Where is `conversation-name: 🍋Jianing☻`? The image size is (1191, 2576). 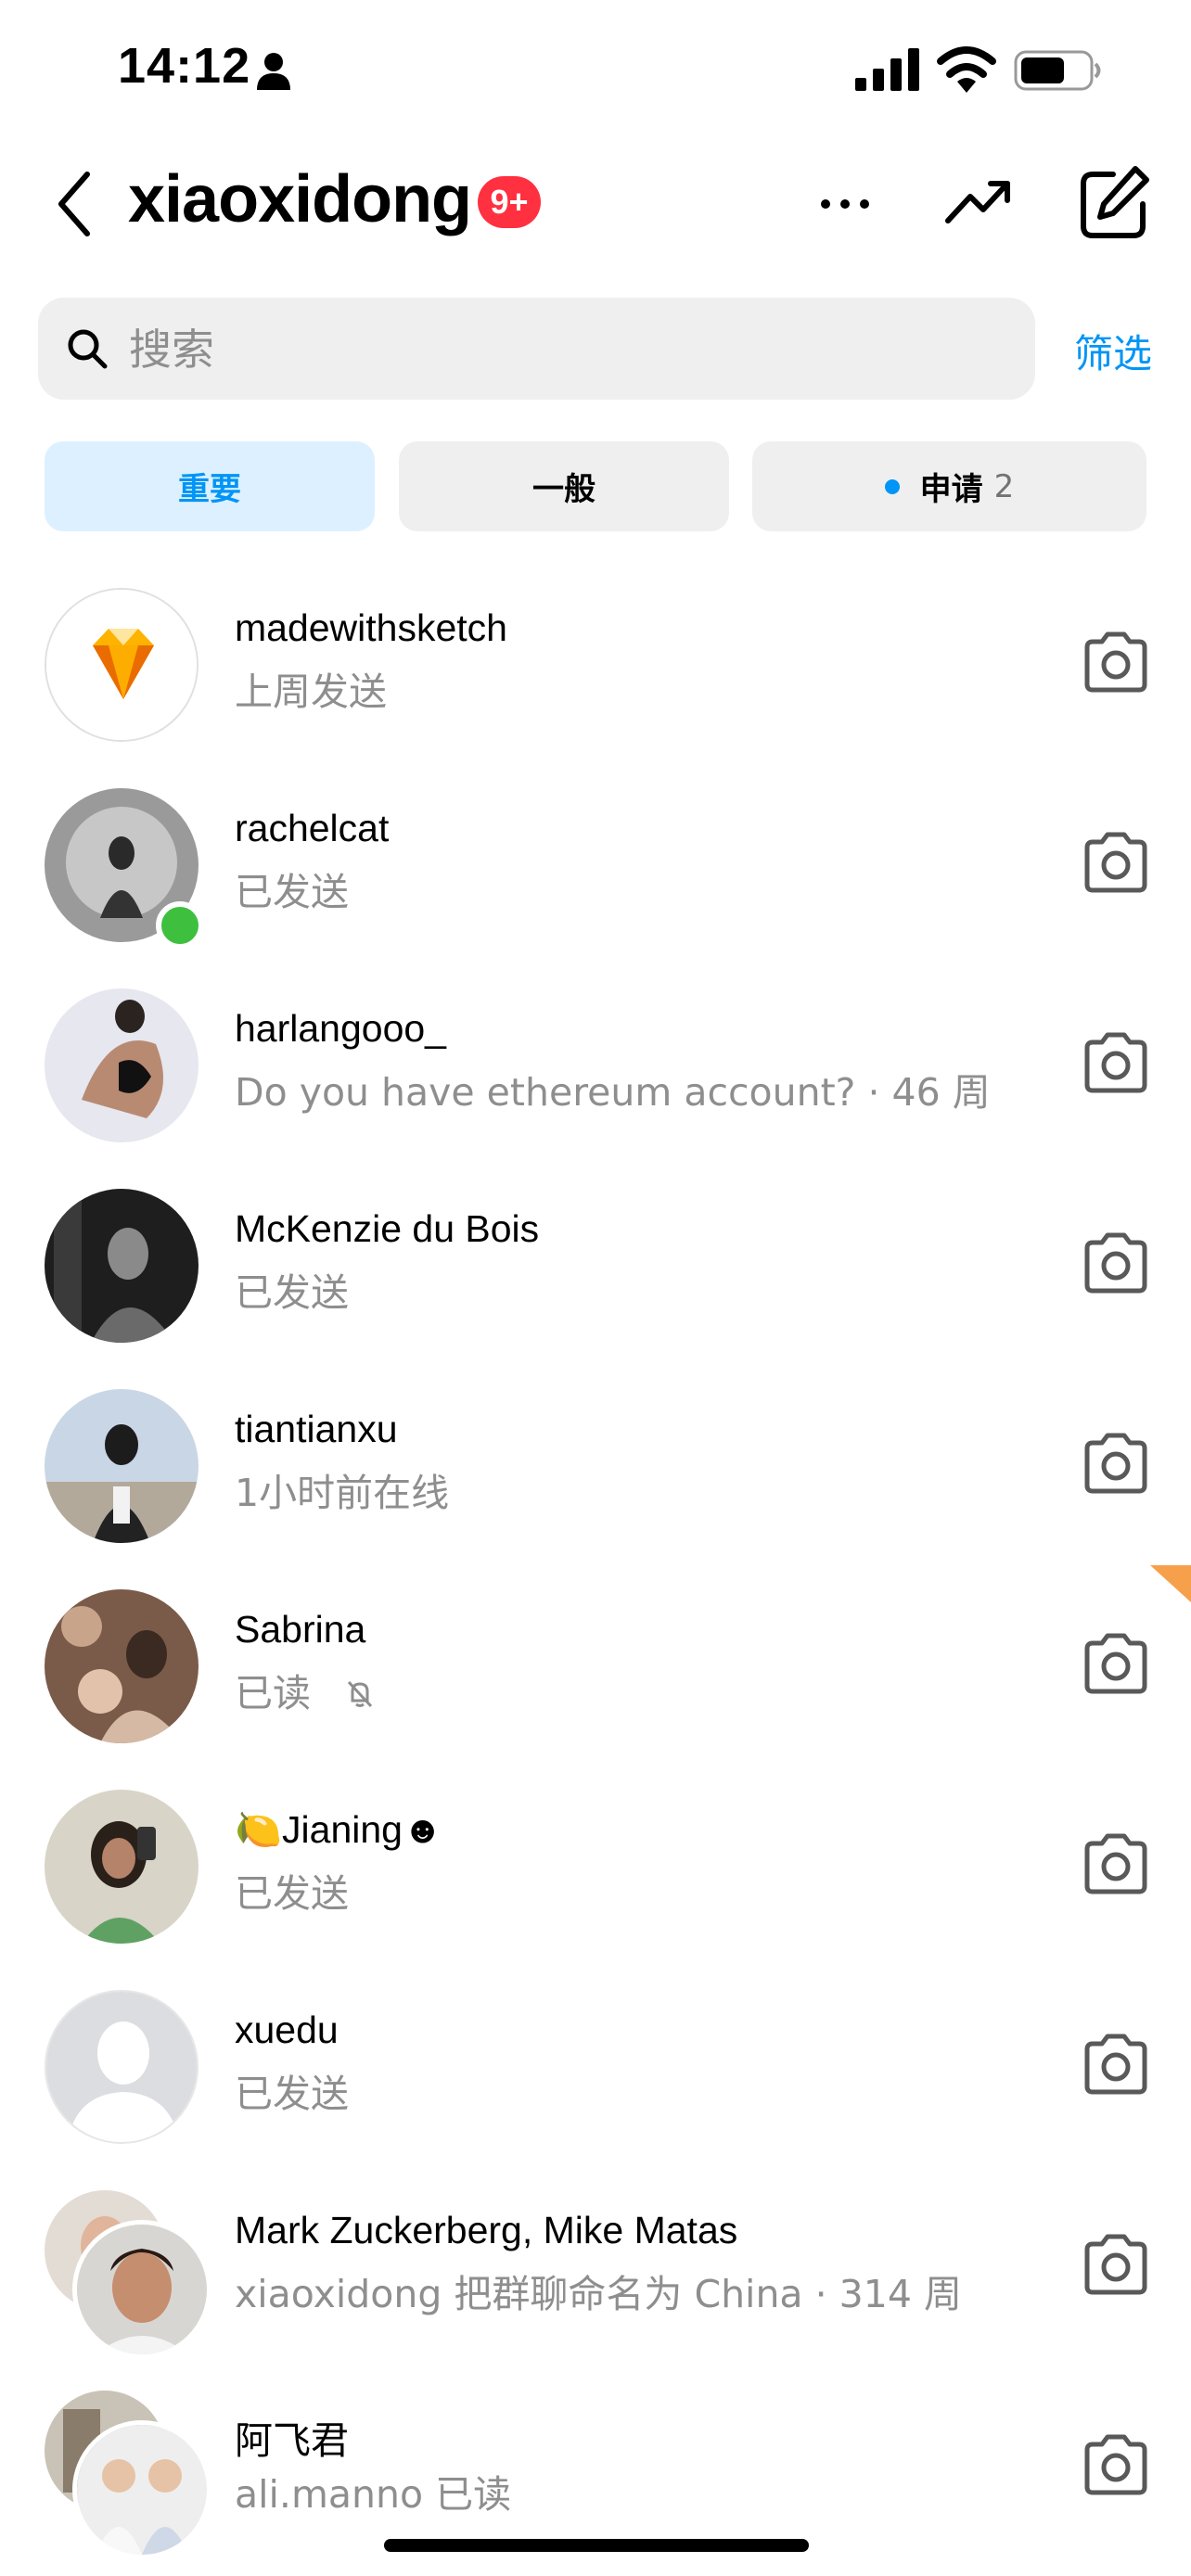 conversation-name: 🍋Jianing☻ is located at coordinates (339, 1829).